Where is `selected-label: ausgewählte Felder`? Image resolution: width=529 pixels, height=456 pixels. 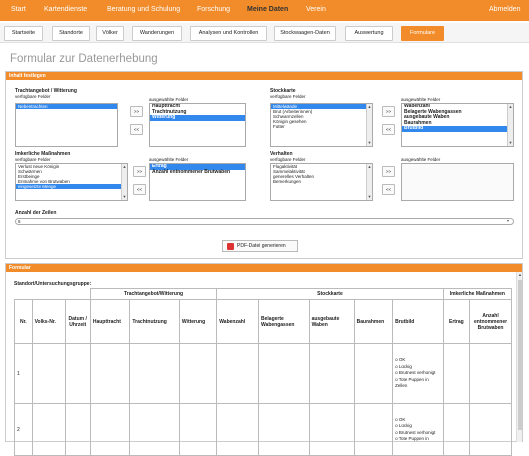
selected-label: ausgewählte Felder is located at coordinates (421, 159).